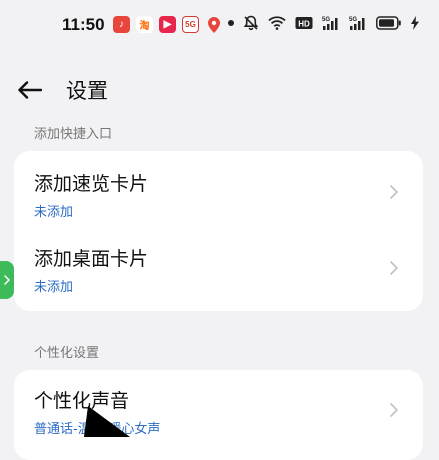  What do you see at coordinates (83, 24) in the screenshot?
I see `status-time: 11:50` at bounding box center [83, 24].